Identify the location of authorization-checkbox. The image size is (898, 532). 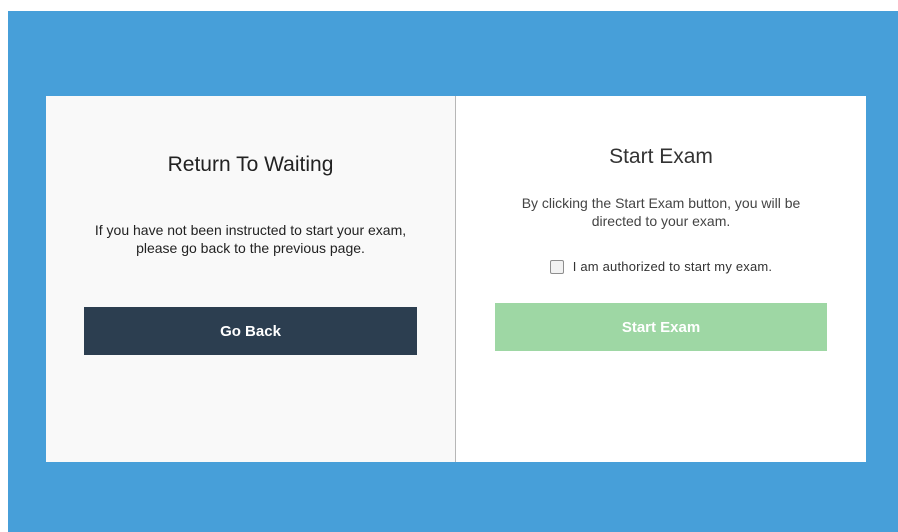
(556, 266).